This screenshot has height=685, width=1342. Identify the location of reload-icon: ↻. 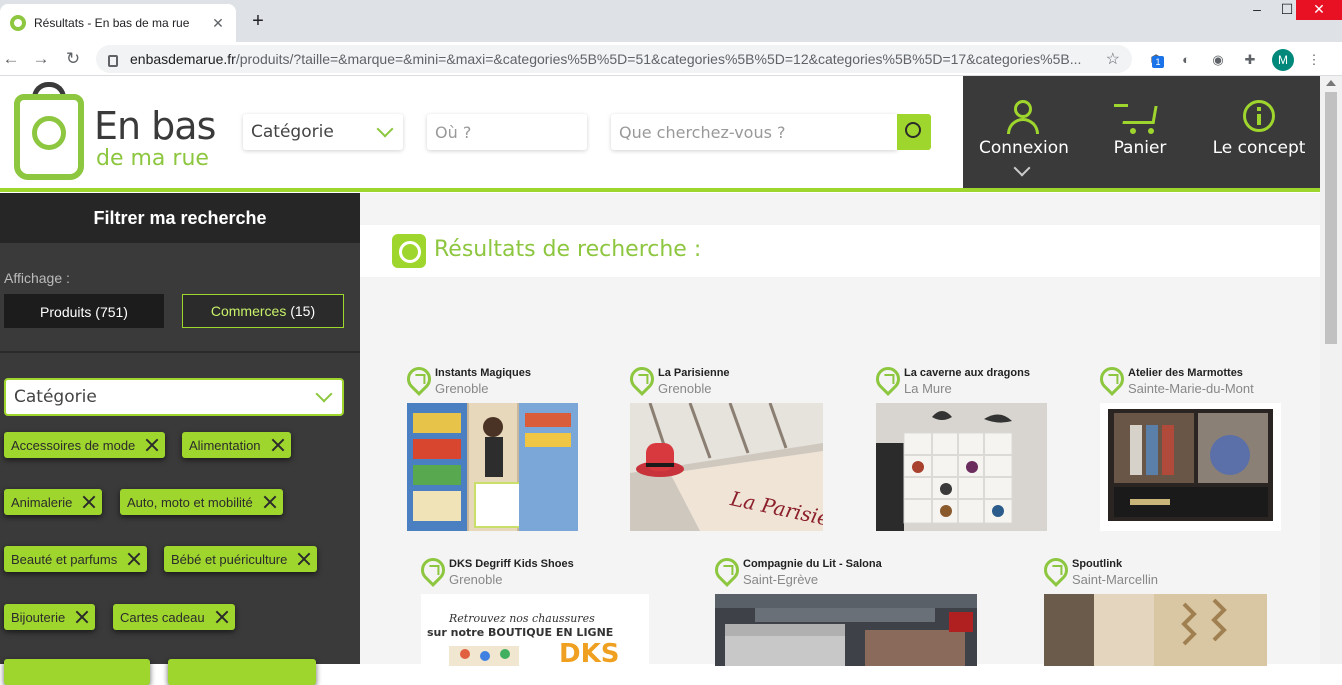
(73, 59).